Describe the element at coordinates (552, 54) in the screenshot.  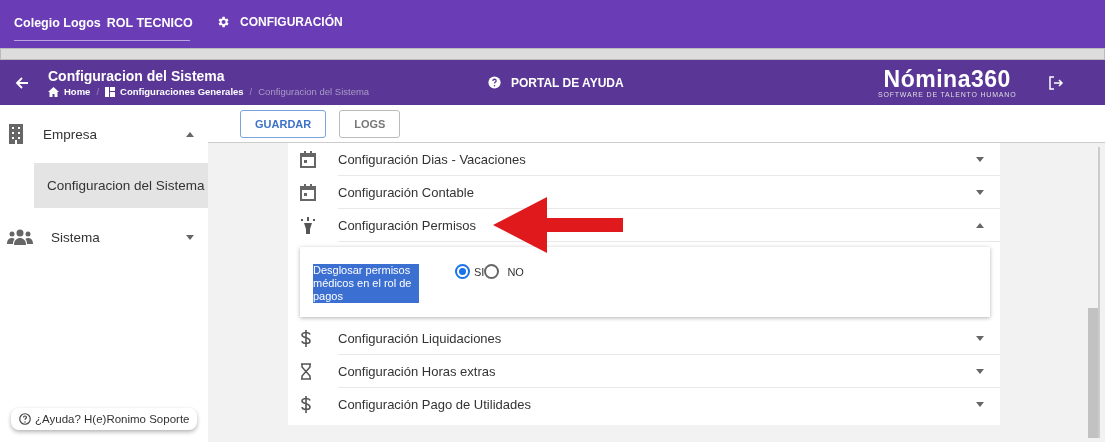
I see `horizontal-scrollbar` at that location.